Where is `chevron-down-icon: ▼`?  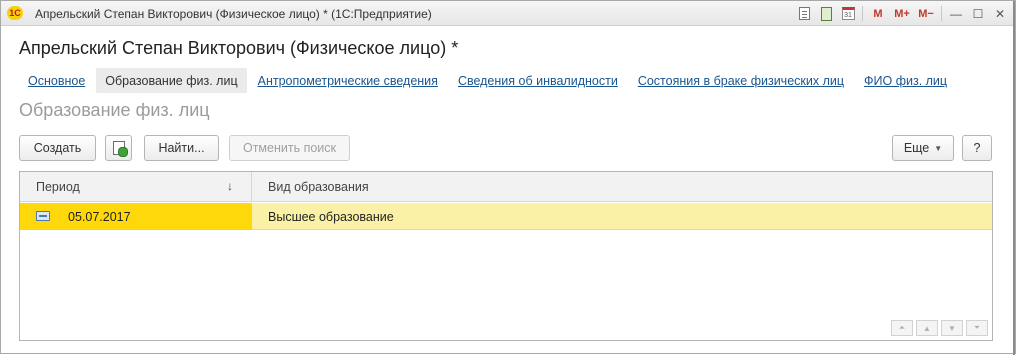
chevron-down-icon: ▼ is located at coordinates (938, 148).